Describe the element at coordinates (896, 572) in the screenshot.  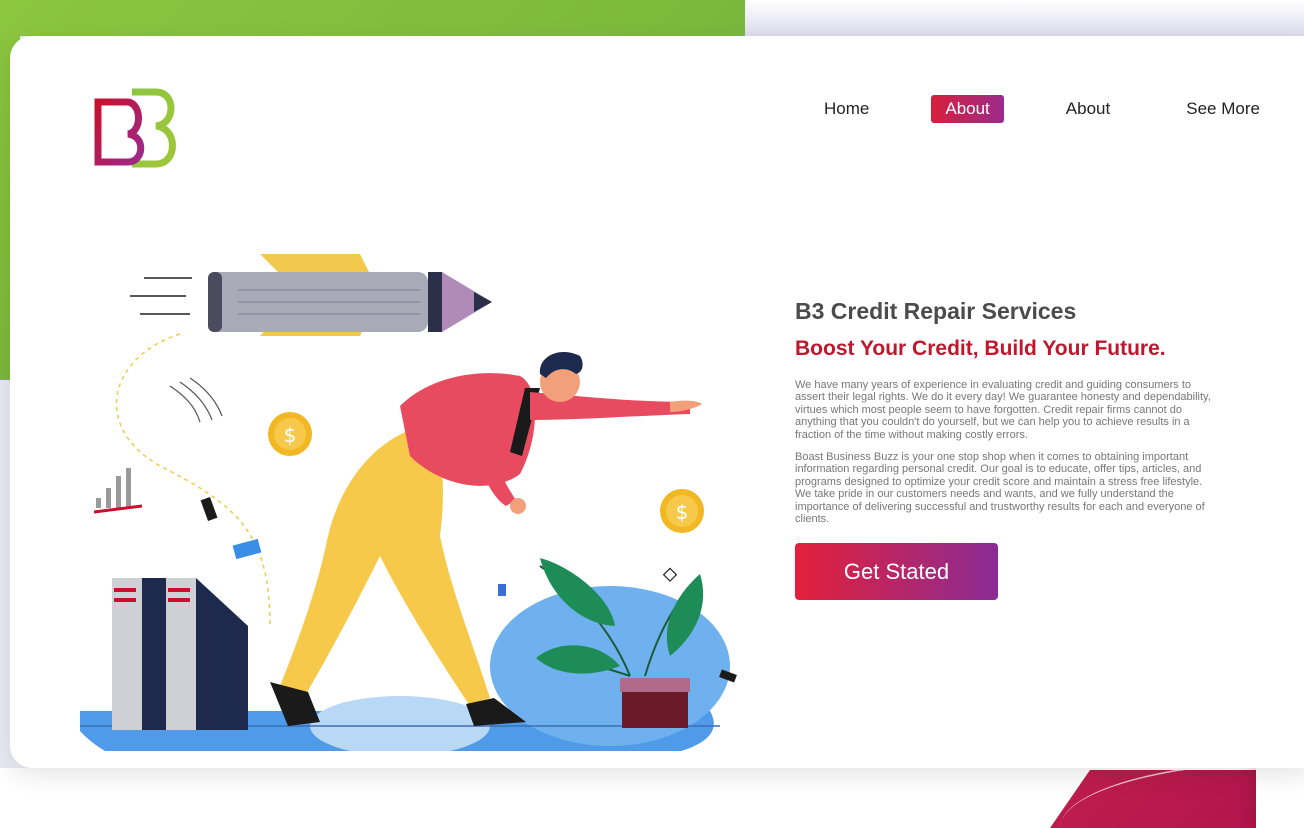
I see `get-started-button: Get Stated` at that location.